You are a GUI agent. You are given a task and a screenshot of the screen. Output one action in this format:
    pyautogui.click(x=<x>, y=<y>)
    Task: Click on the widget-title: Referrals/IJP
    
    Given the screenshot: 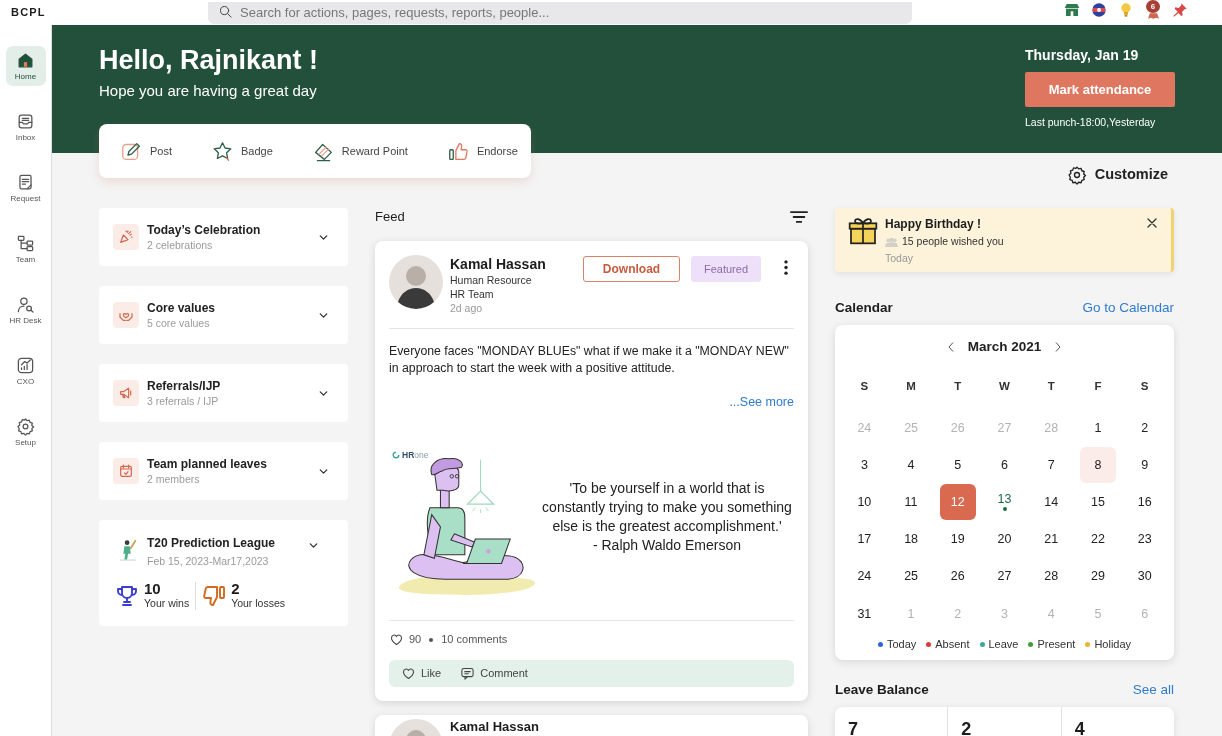 What is the action you would take?
    pyautogui.click(x=184, y=385)
    